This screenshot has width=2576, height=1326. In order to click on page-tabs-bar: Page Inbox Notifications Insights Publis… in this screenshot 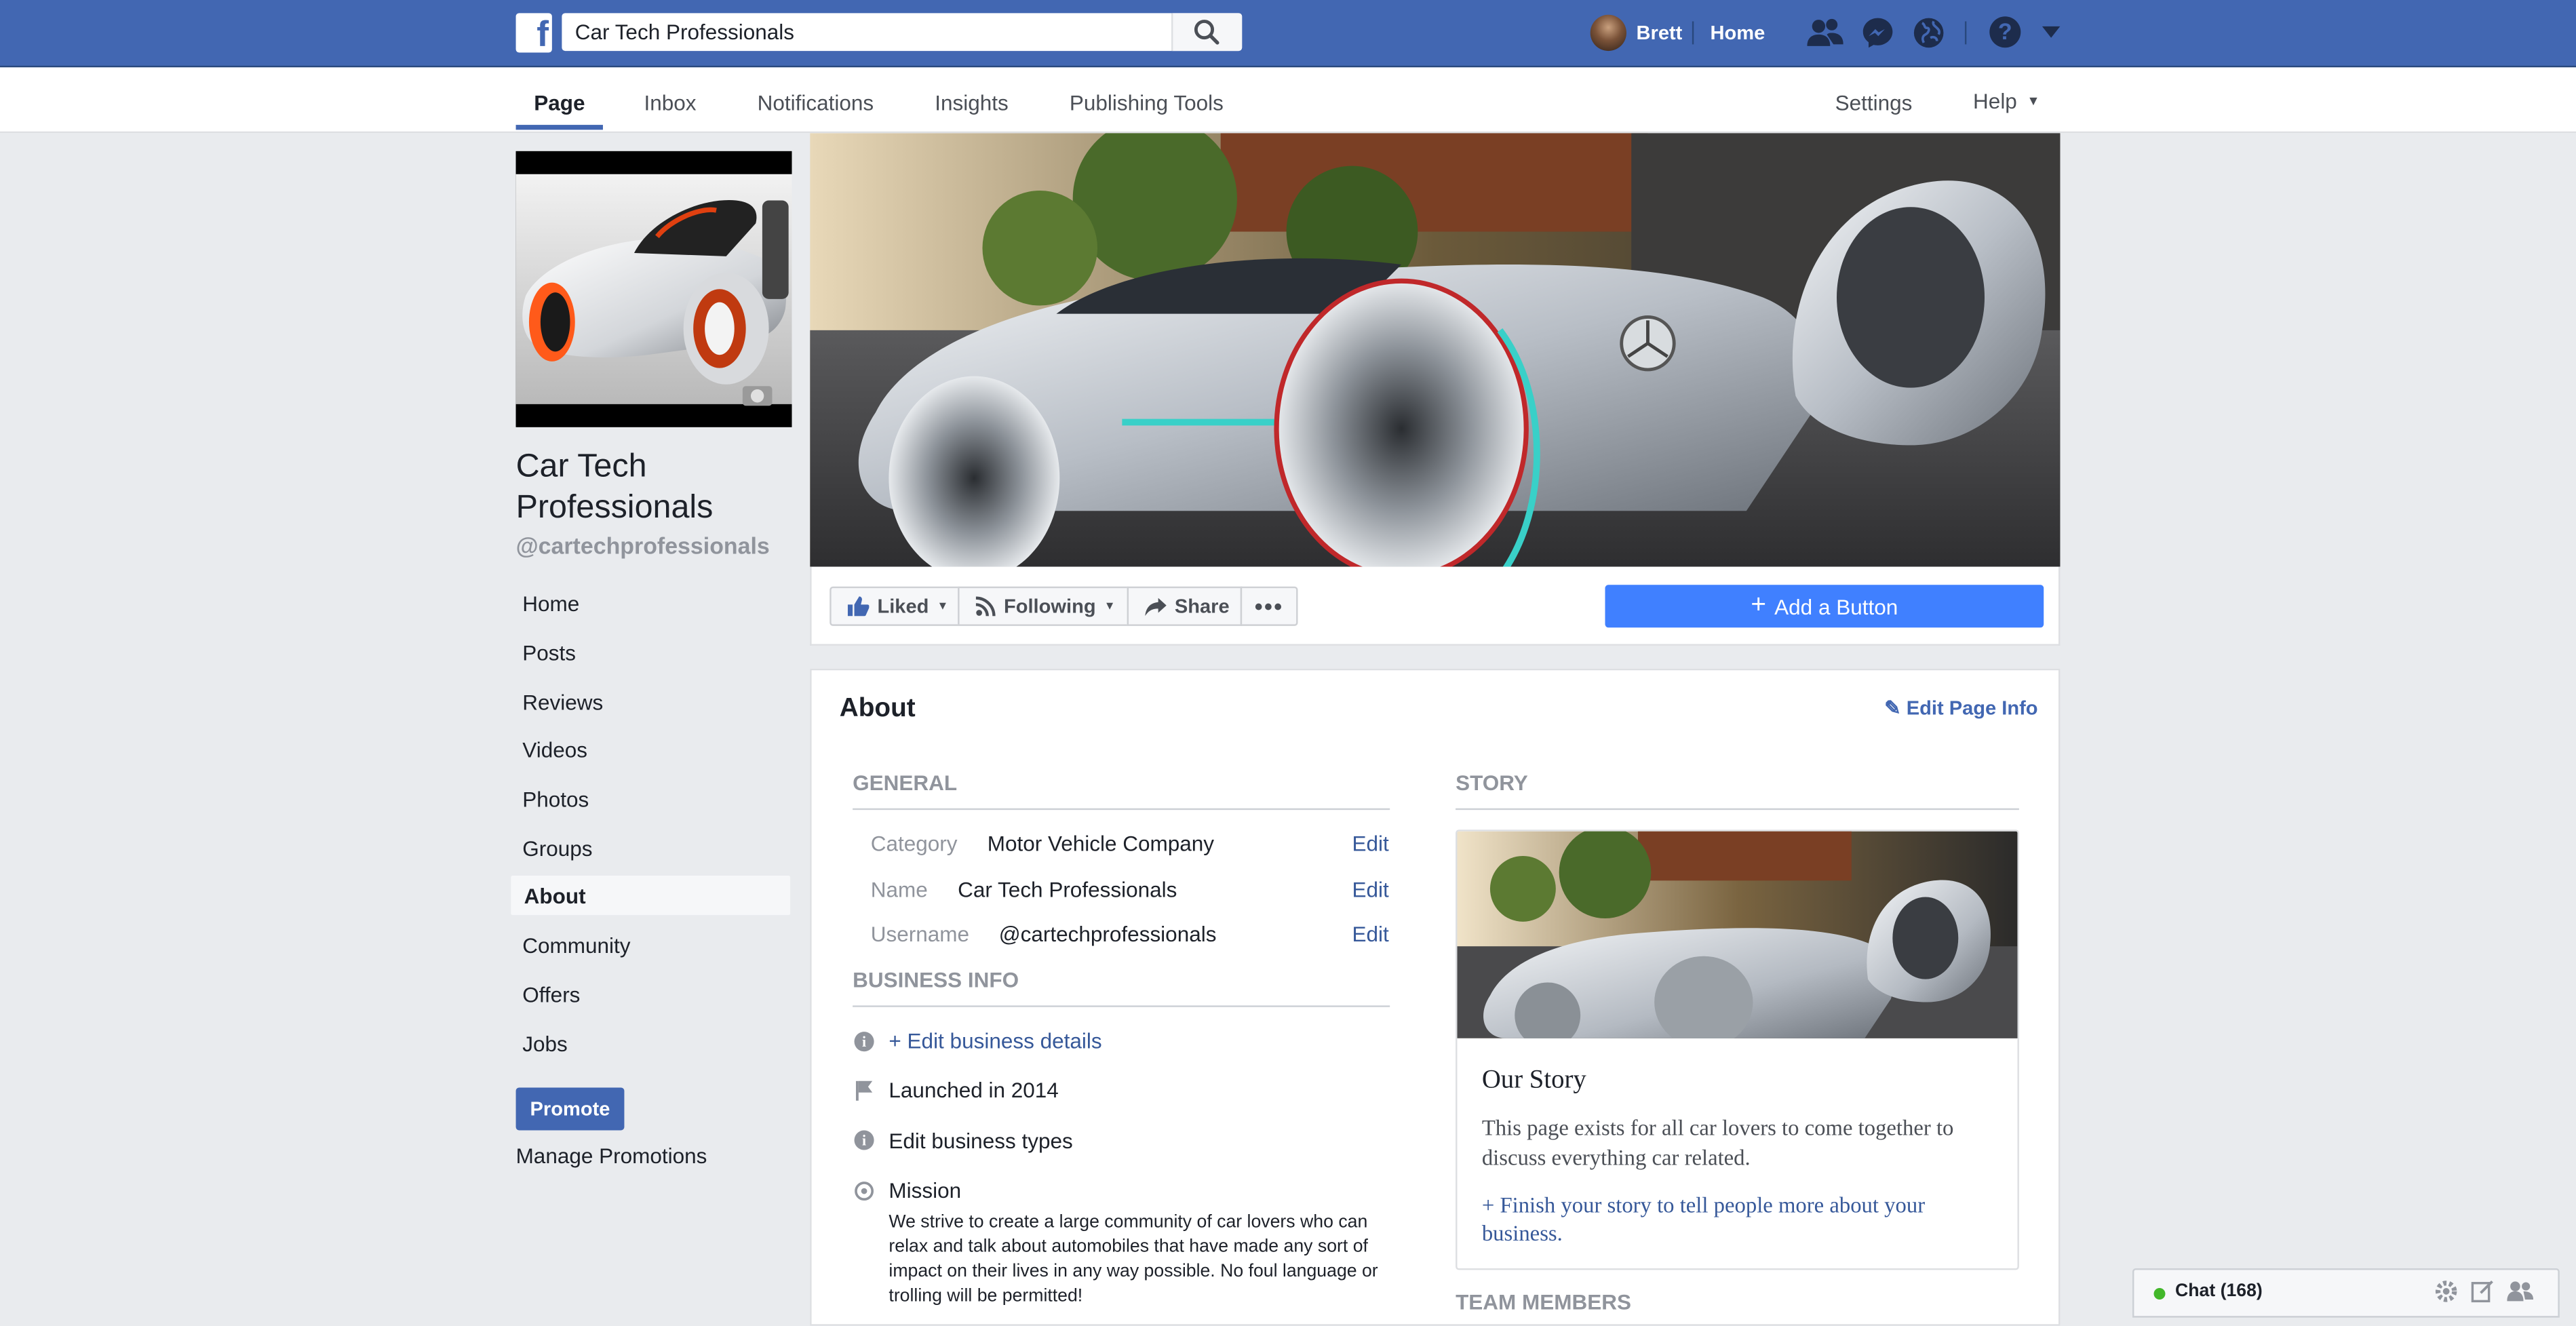, I will do `click(1288, 100)`.